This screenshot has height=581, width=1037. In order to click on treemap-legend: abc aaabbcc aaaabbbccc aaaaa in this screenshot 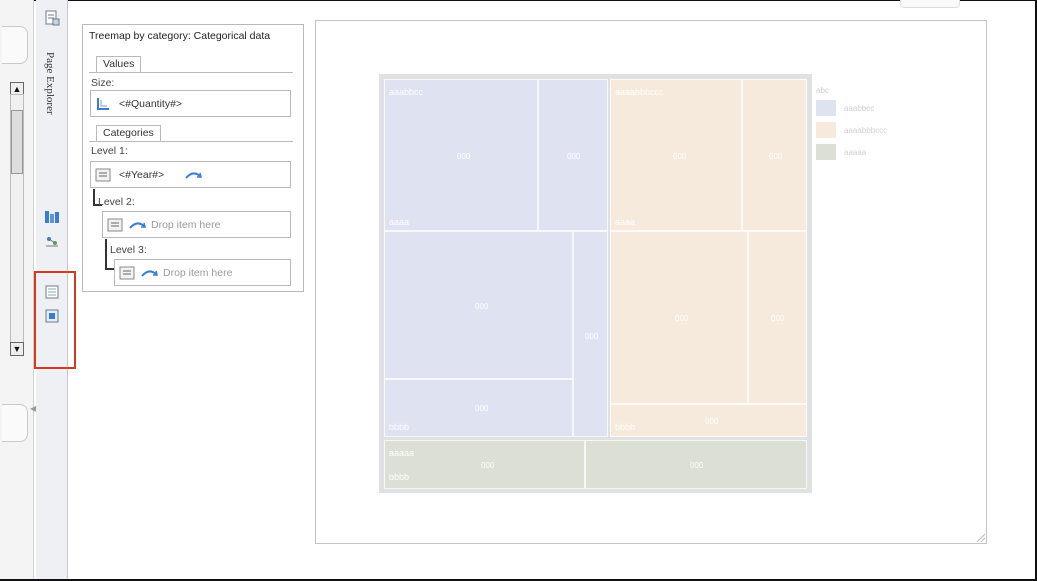, I will do `click(871, 126)`.